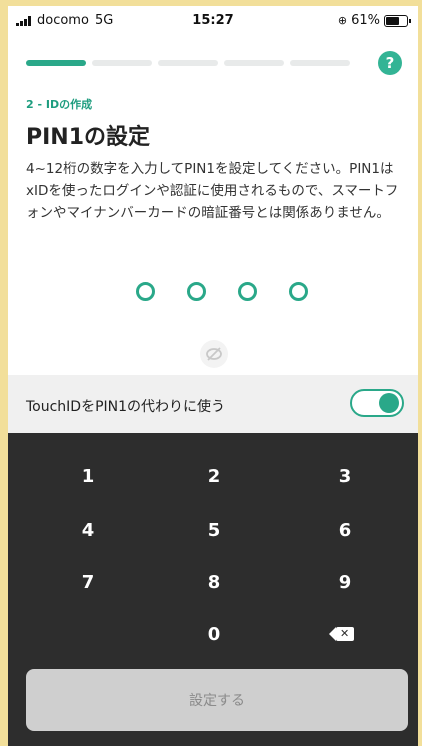 This screenshot has height=746, width=422. I want to click on key-5: 5, so click(214, 531).